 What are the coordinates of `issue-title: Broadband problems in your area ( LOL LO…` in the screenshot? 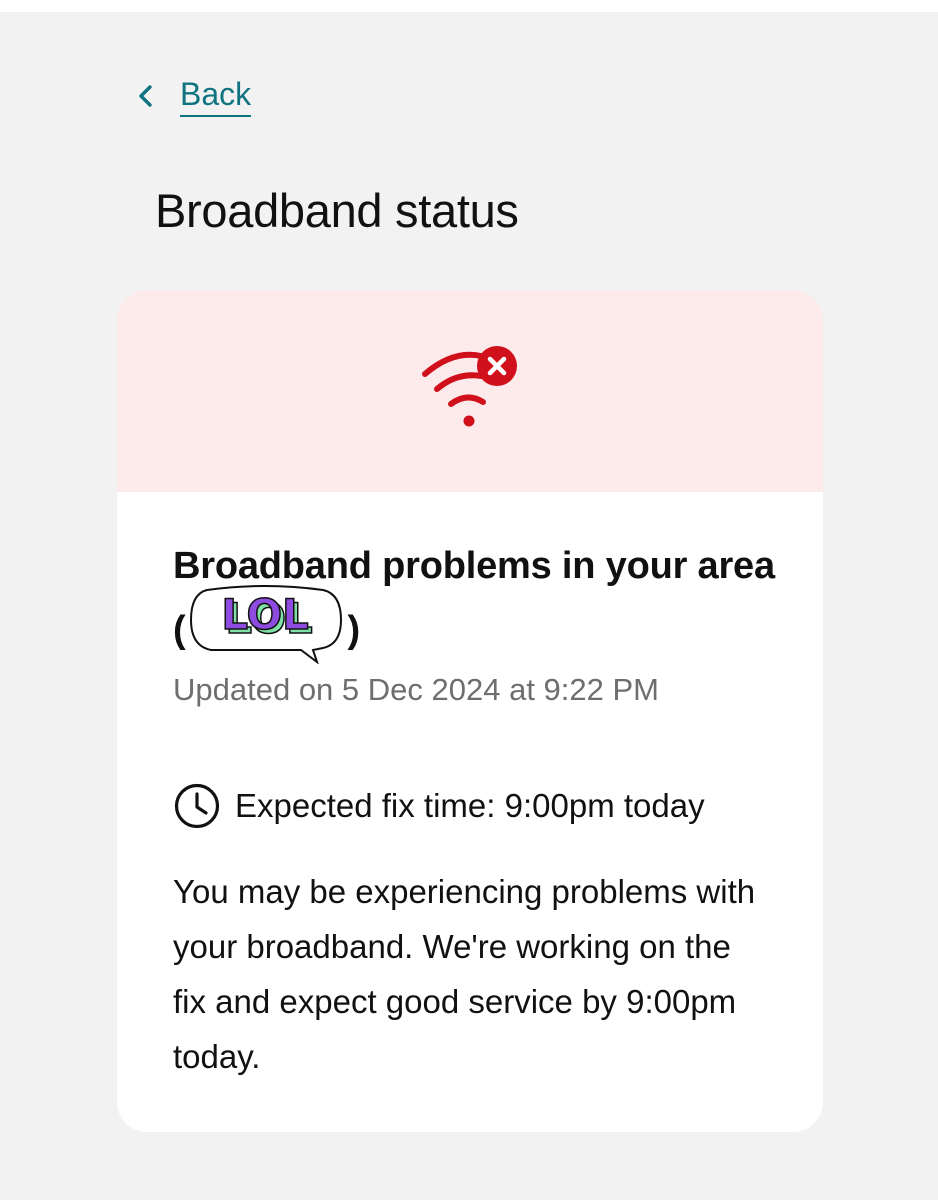 It's located at (478, 599).